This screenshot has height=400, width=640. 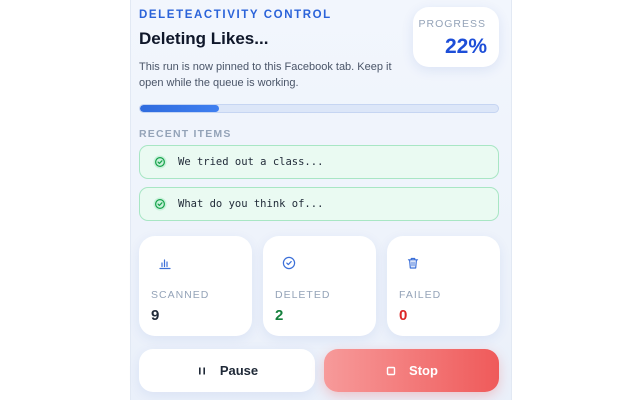 What do you see at coordinates (180, 295) in the screenshot?
I see `stat-label: SCANNED` at bounding box center [180, 295].